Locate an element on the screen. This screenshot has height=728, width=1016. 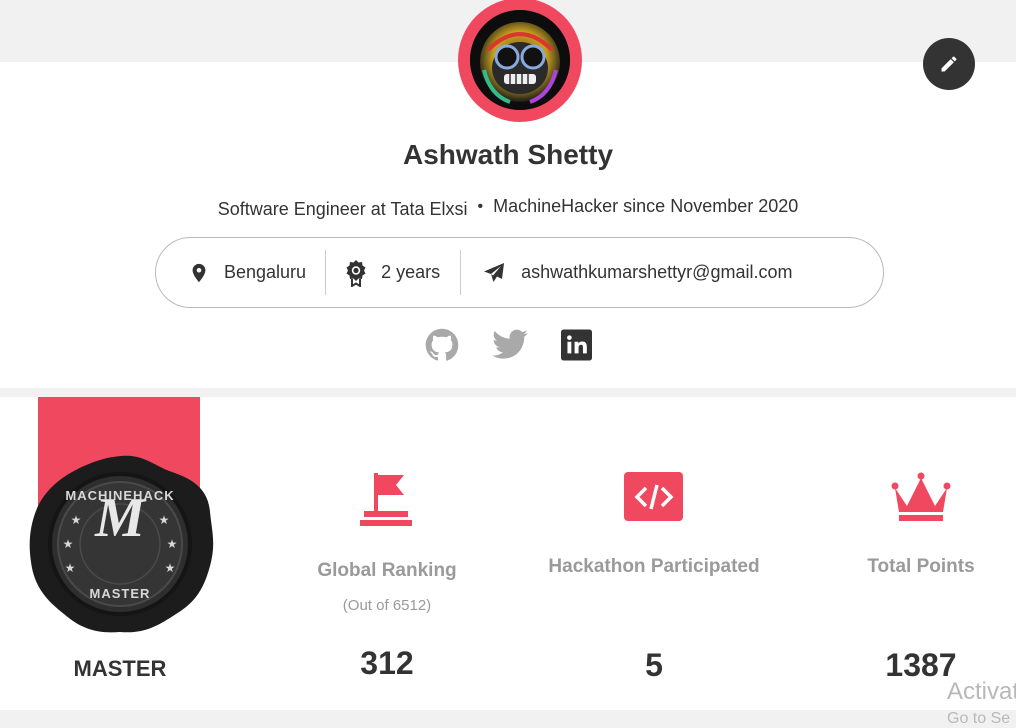
twitter-icon is located at coordinates (509, 344).